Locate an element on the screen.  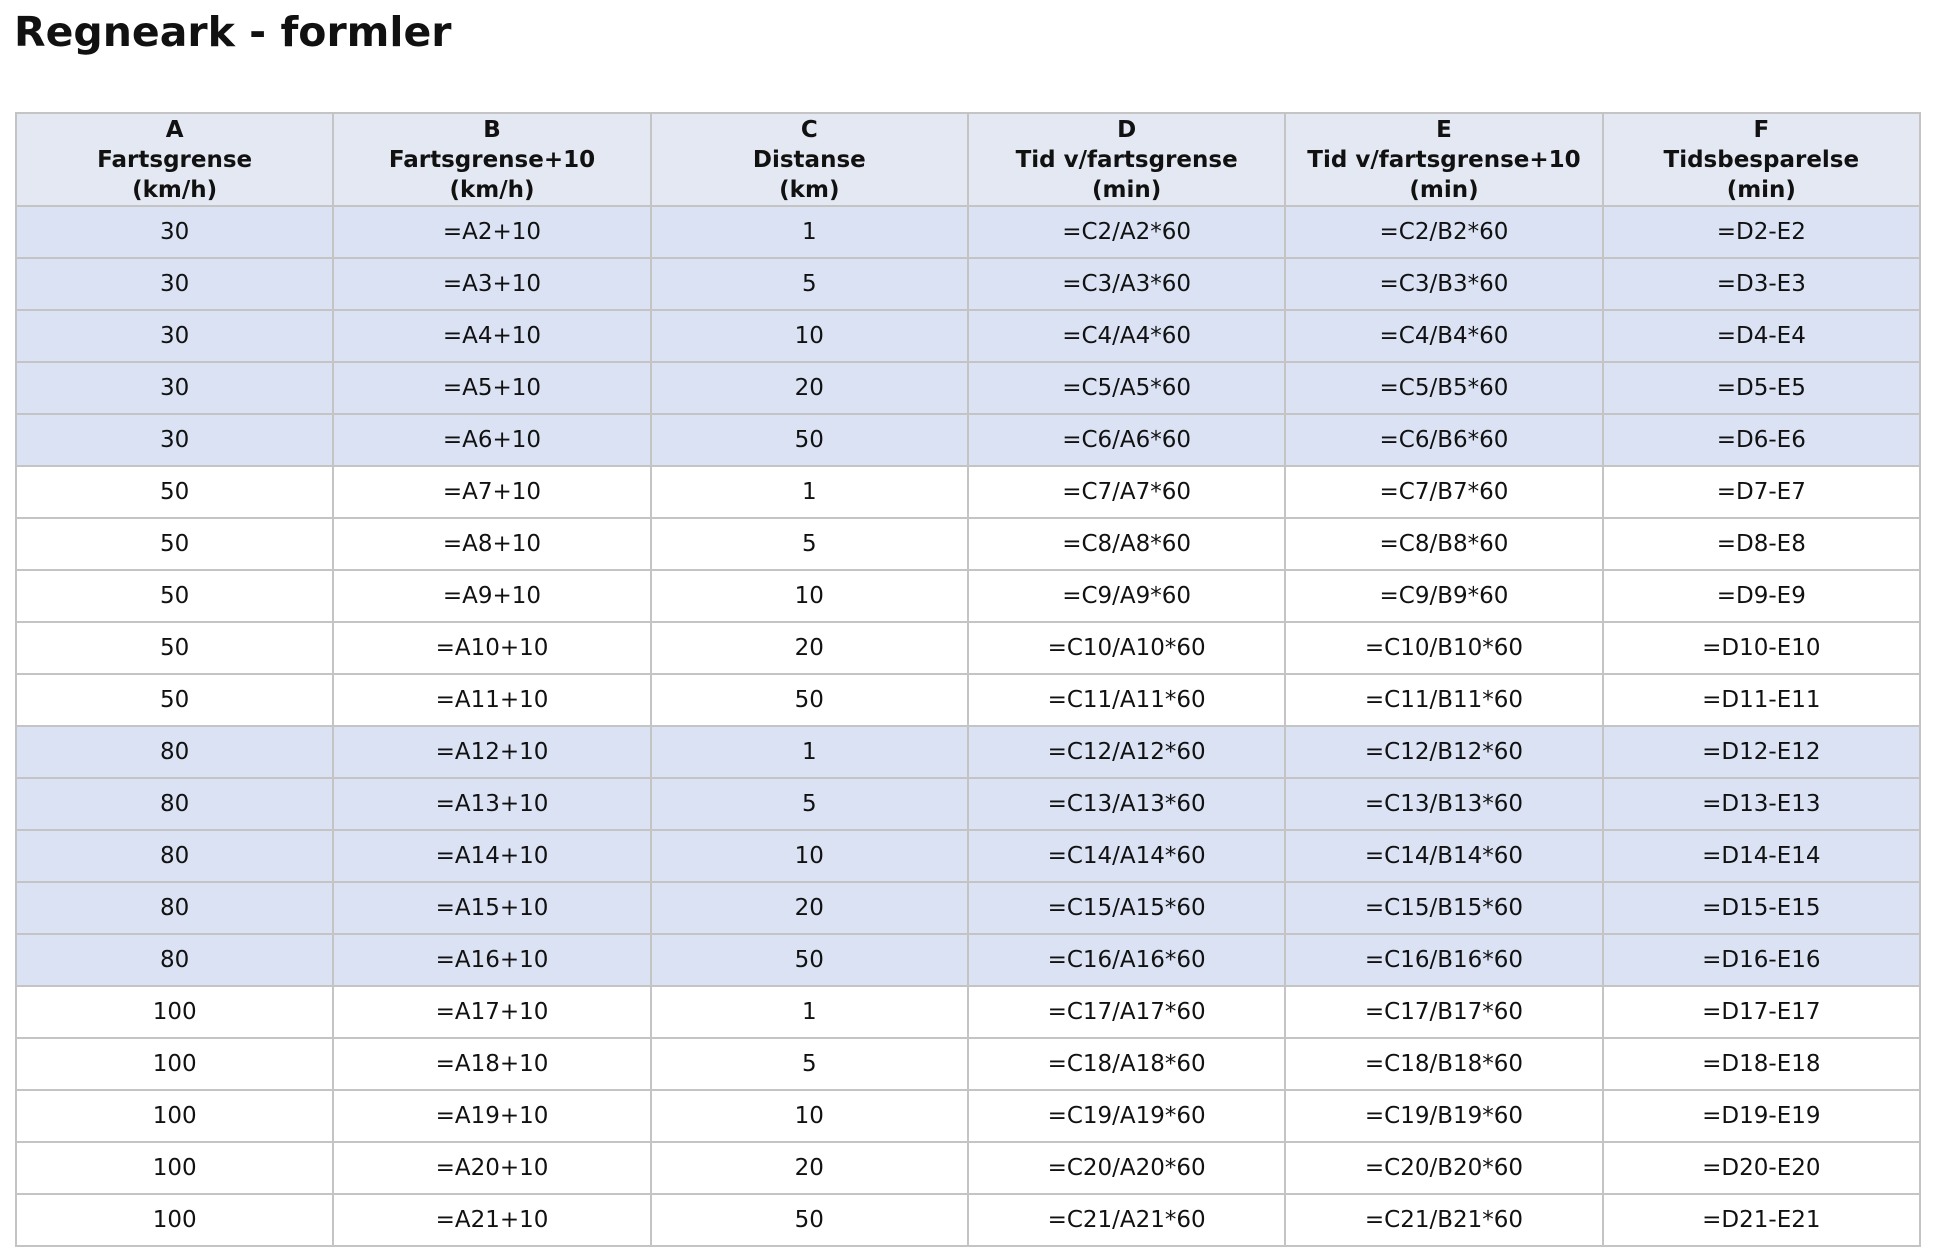
cell-b: =A3+10 is located at coordinates (492, 284).